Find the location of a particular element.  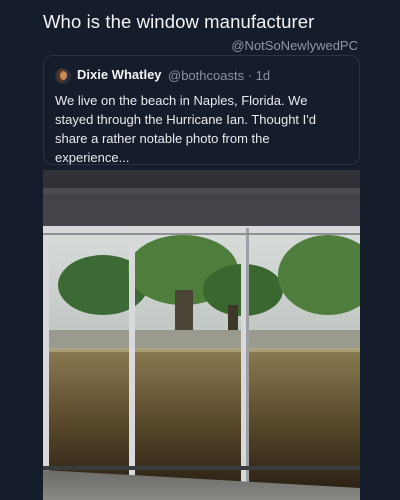

avatar is located at coordinates (63, 76).